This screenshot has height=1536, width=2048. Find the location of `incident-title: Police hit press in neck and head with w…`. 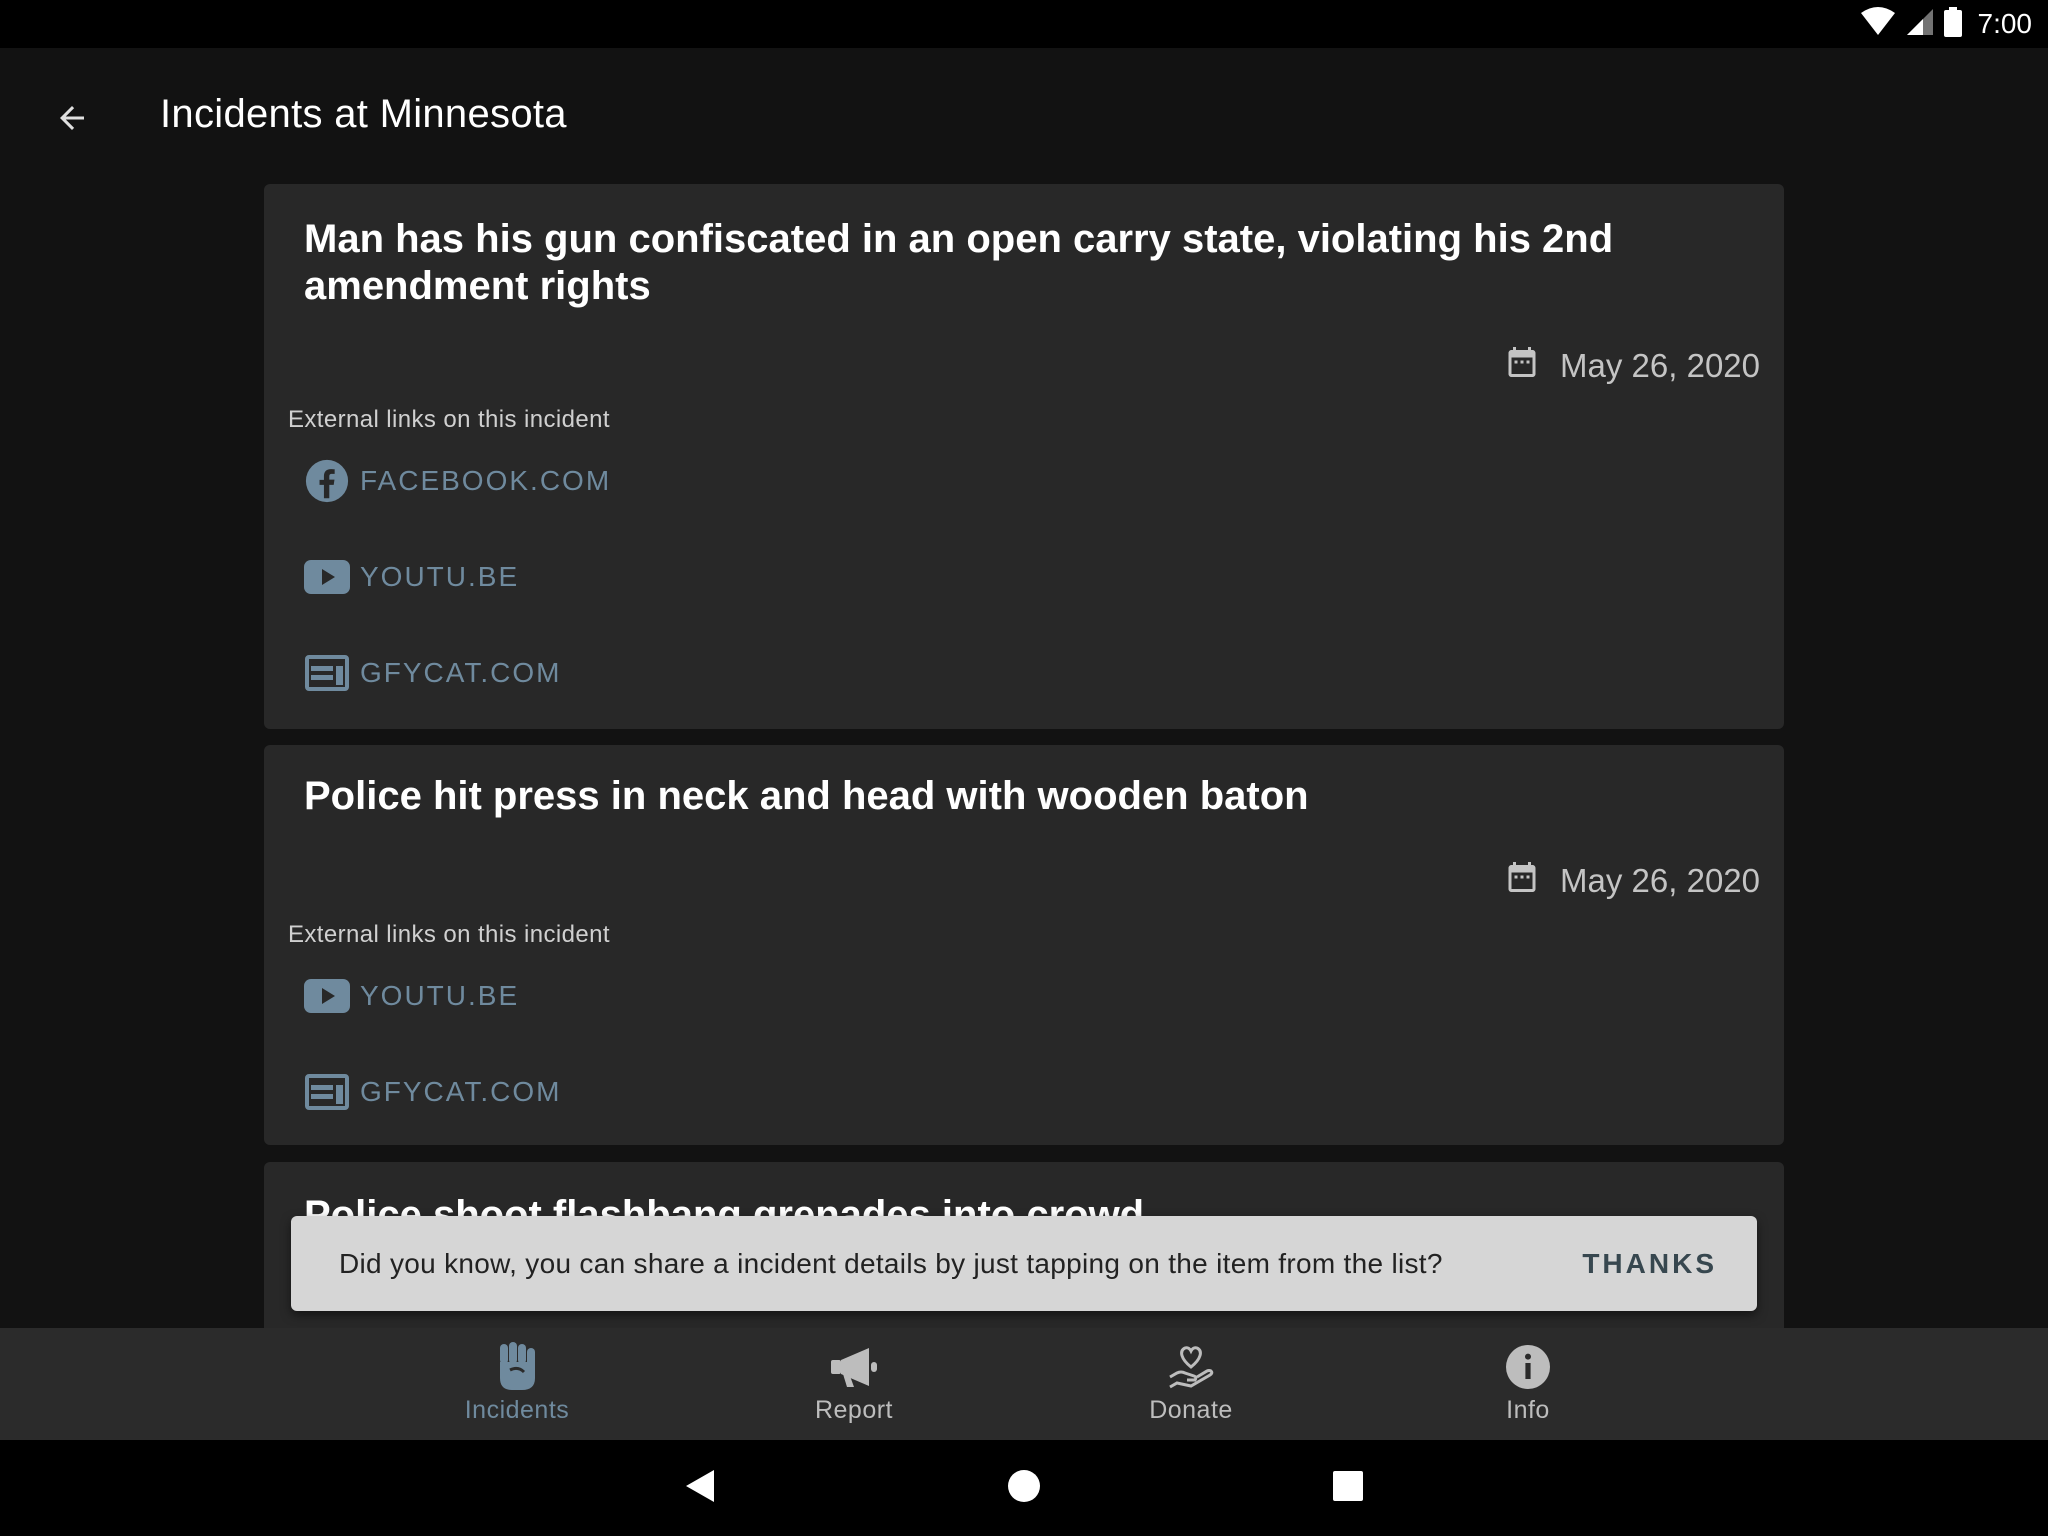

incident-title: Police hit press in neck and head with w… is located at coordinates (806, 796).